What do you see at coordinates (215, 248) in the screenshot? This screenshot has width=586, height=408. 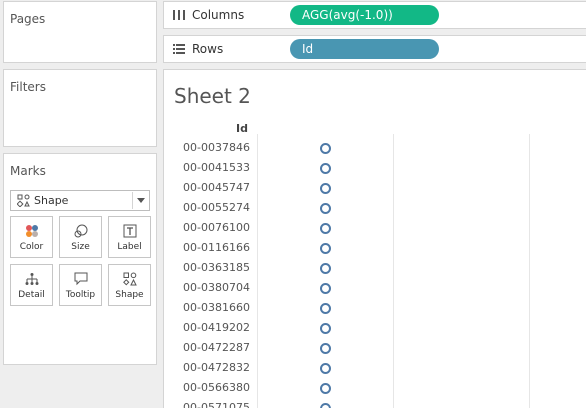 I see `row-header: 00-0116166` at bounding box center [215, 248].